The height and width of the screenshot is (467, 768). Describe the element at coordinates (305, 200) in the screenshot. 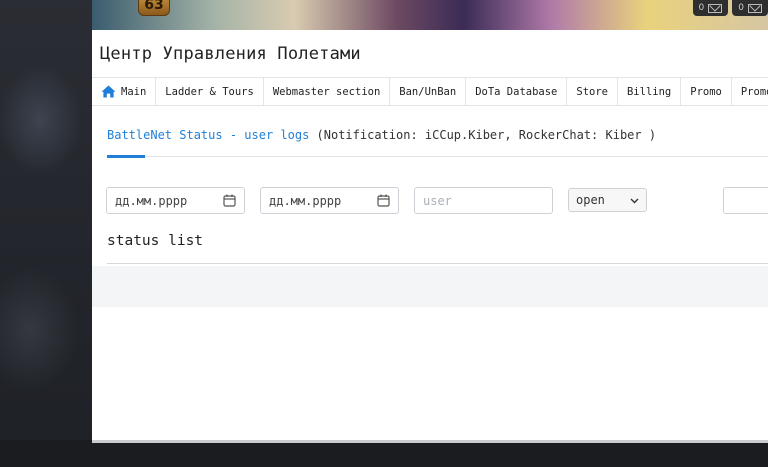

I see `date-to-placeholder: дд.мм.рррр` at that location.